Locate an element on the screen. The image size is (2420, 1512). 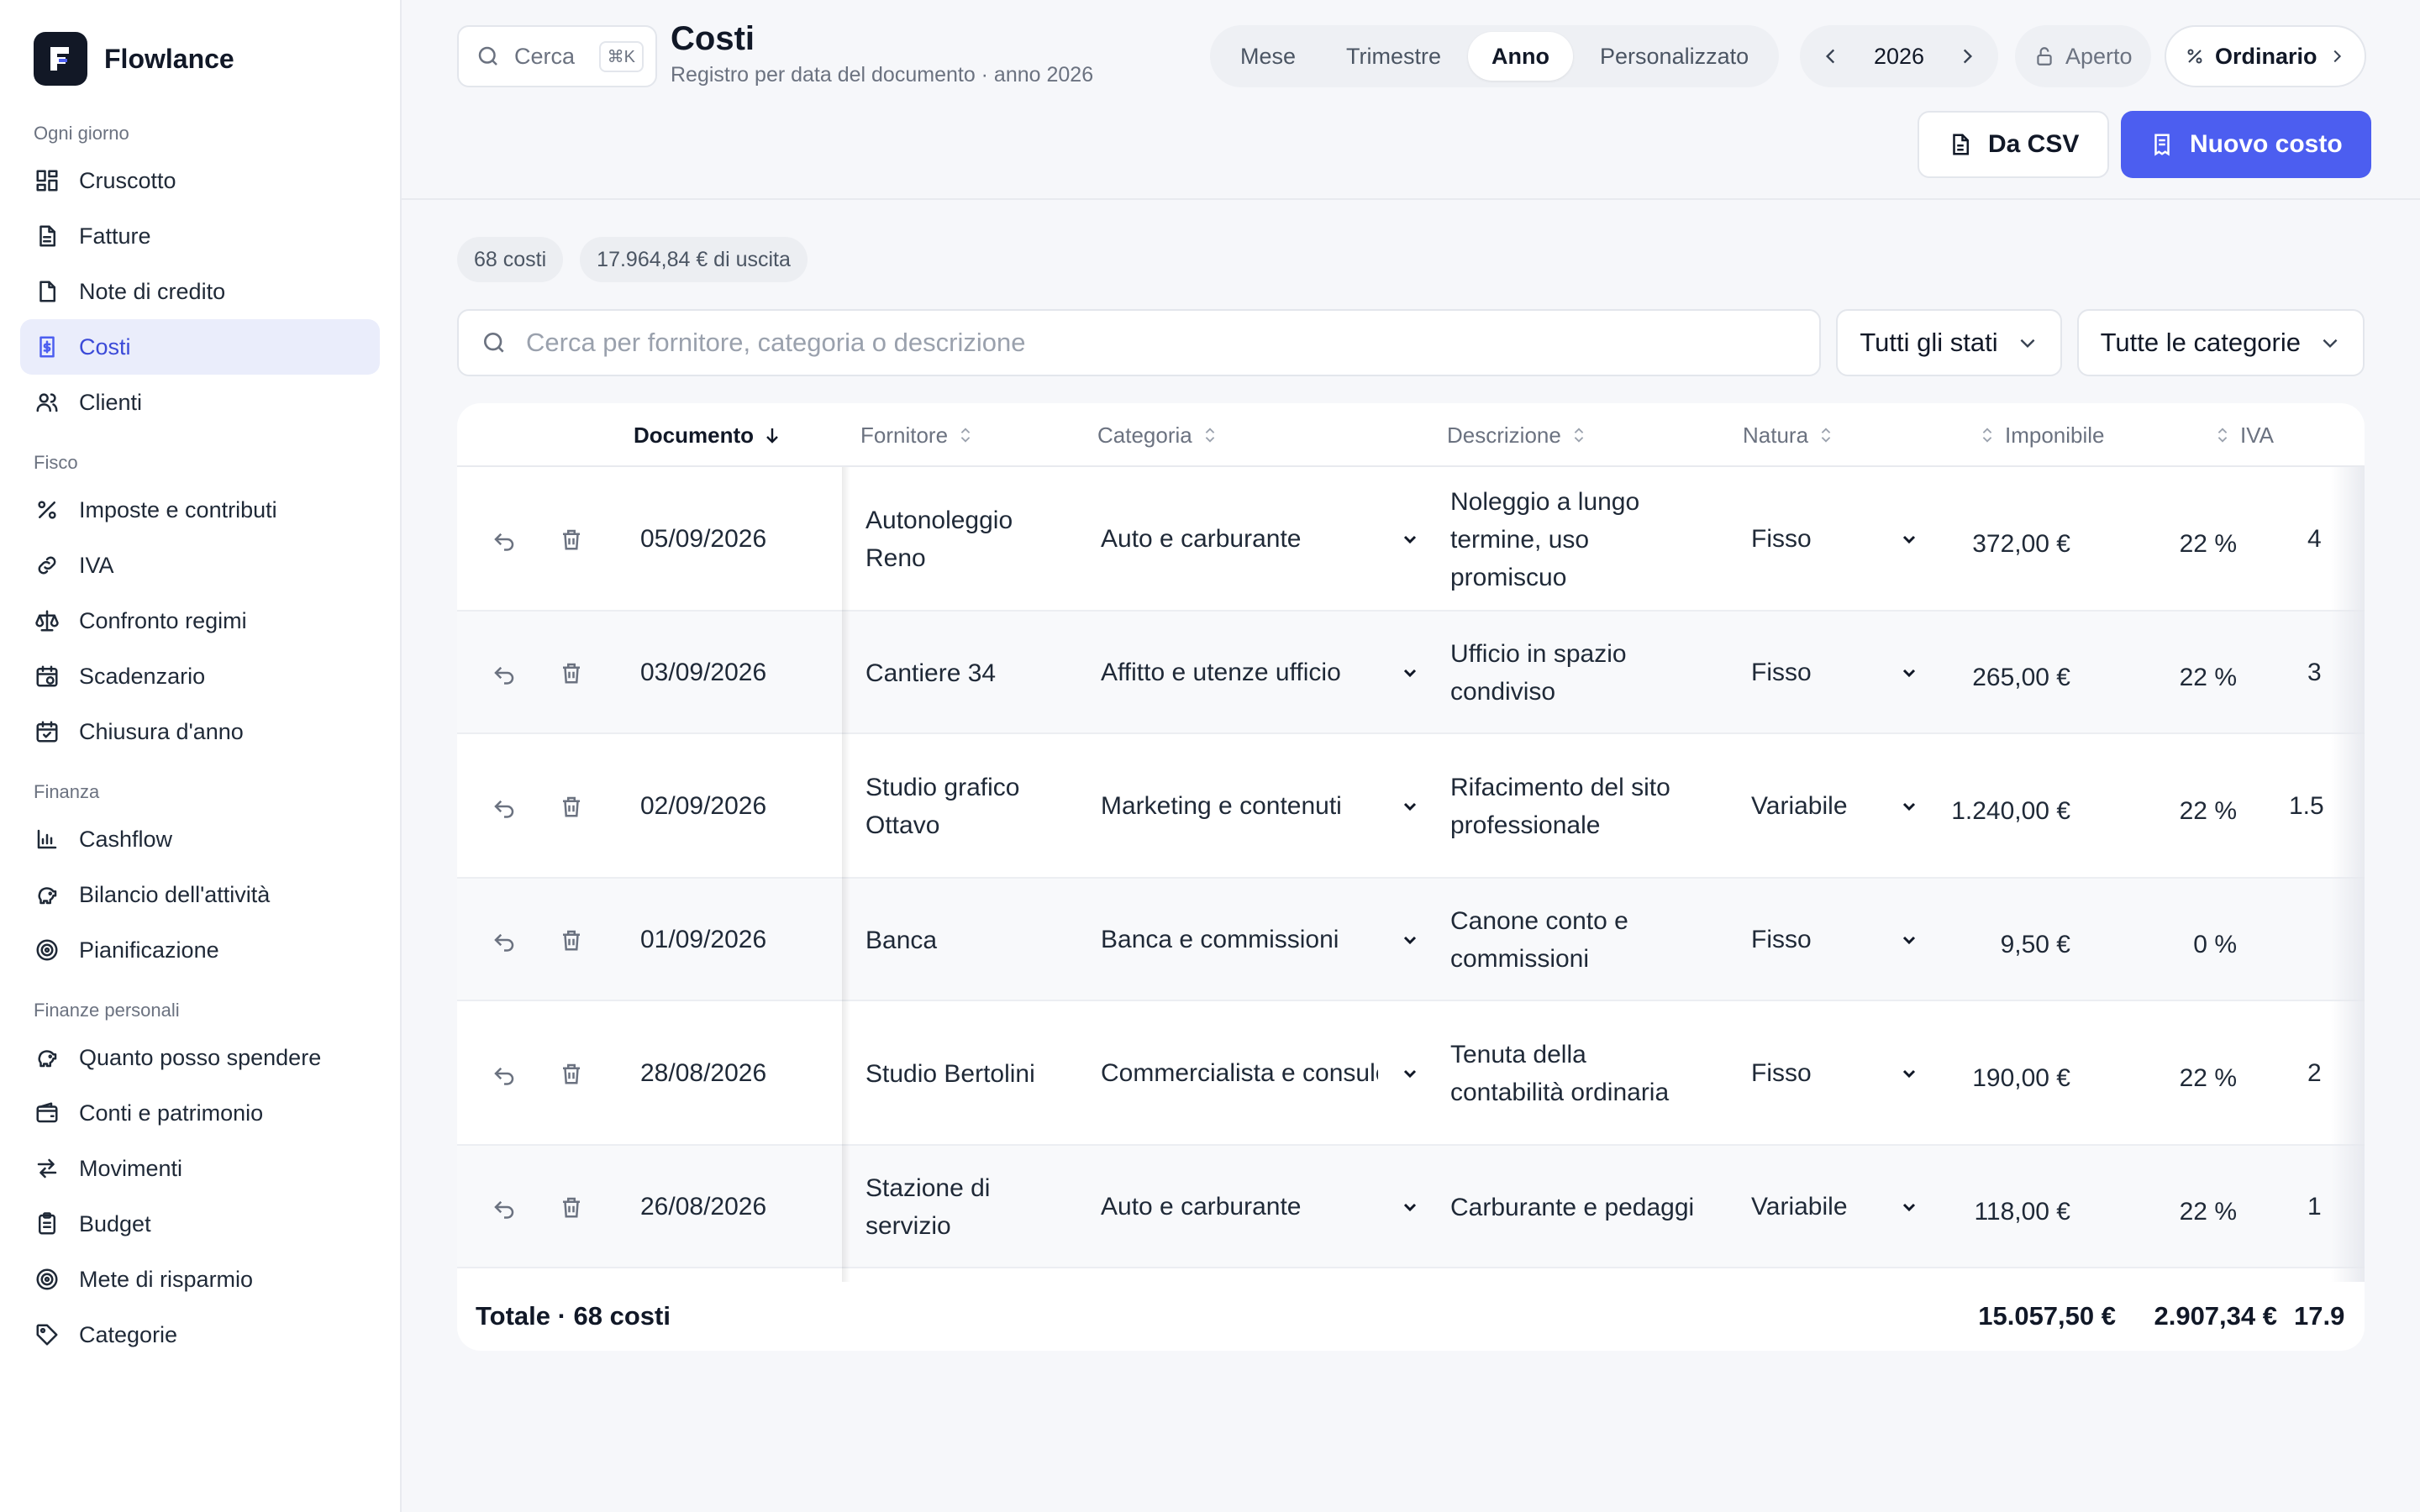
year-navigator: 2026 is located at coordinates (1899, 56).